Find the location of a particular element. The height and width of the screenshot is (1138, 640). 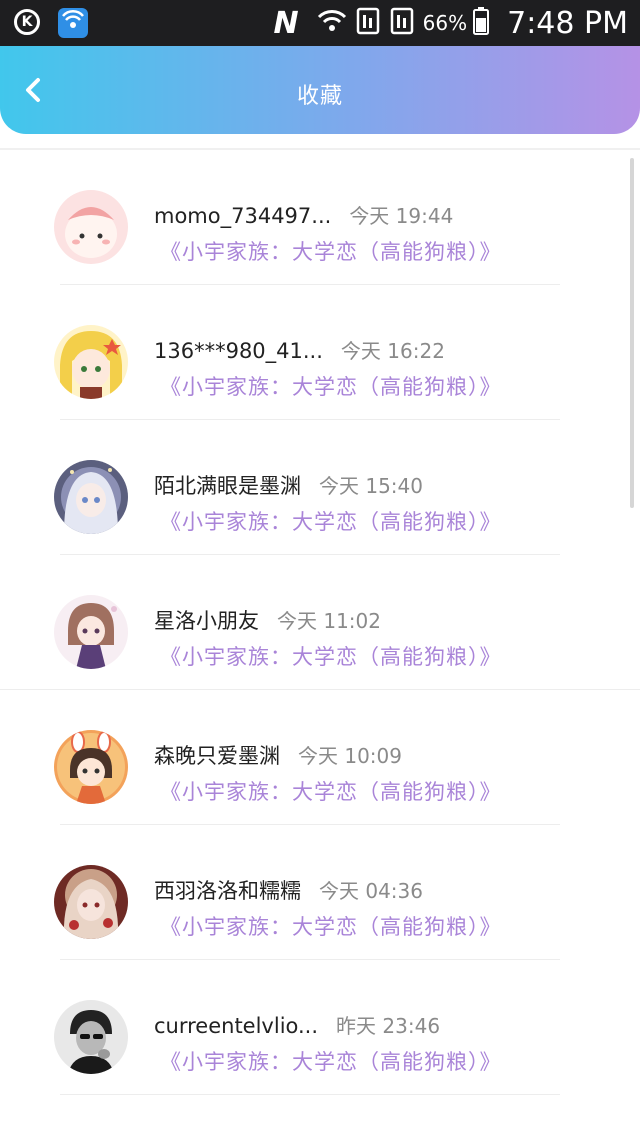

page-title: 收藏 is located at coordinates (319, 96).